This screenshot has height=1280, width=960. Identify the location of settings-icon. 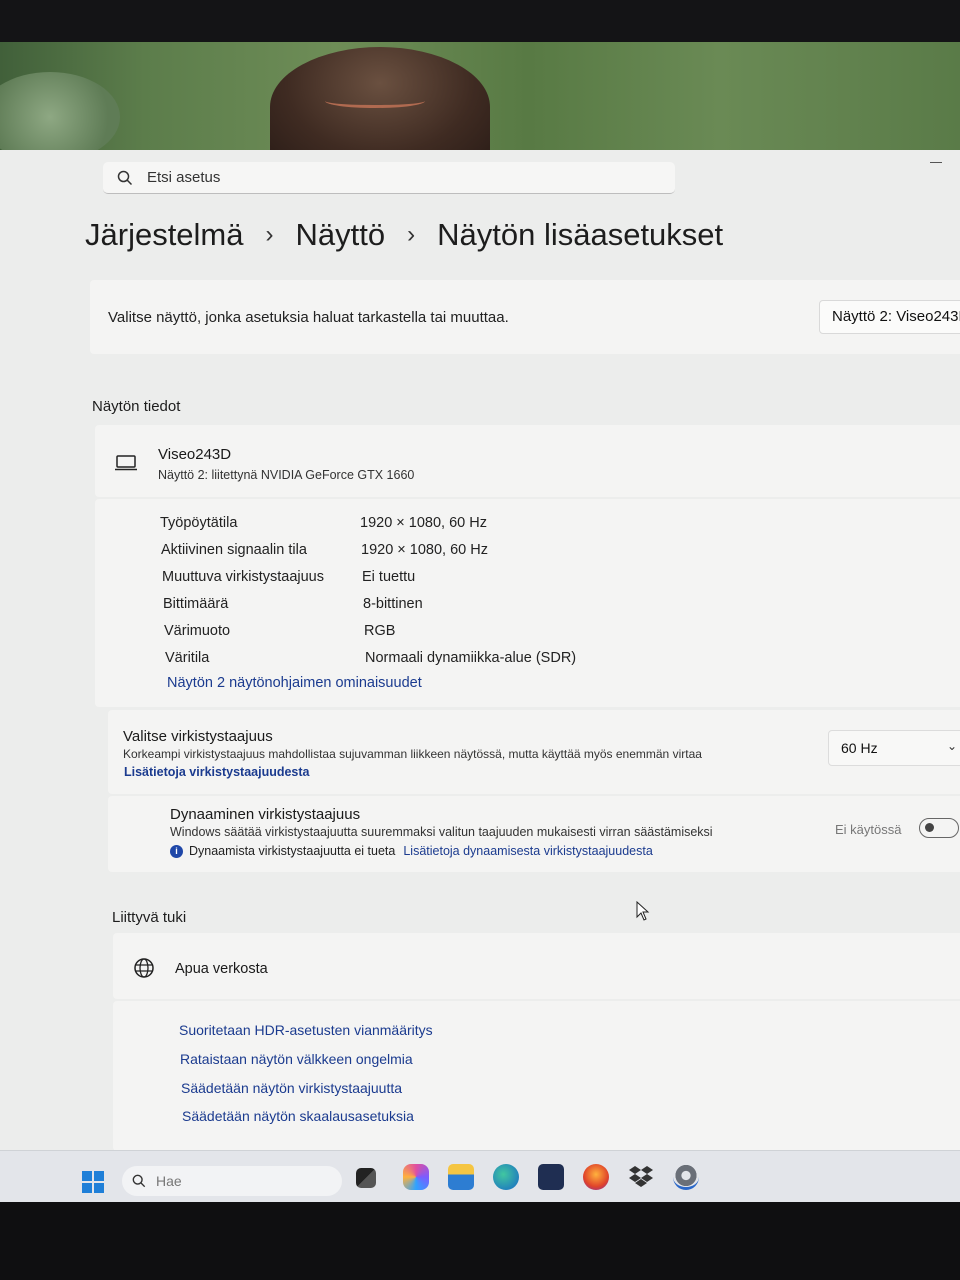
(686, 1177).